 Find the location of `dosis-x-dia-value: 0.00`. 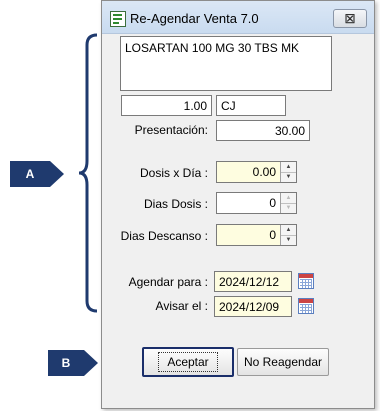

dosis-x-dia-value: 0.00 is located at coordinates (264, 172).